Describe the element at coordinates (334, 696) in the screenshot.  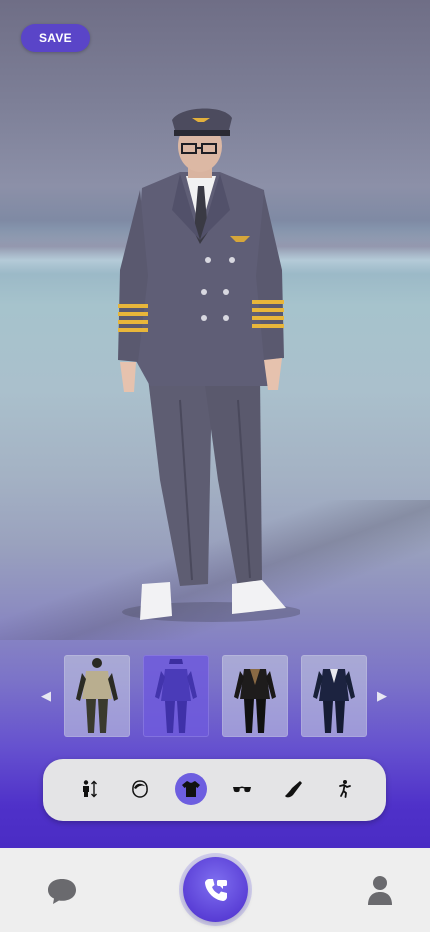
I see `outfit-navy-suit-icon` at that location.